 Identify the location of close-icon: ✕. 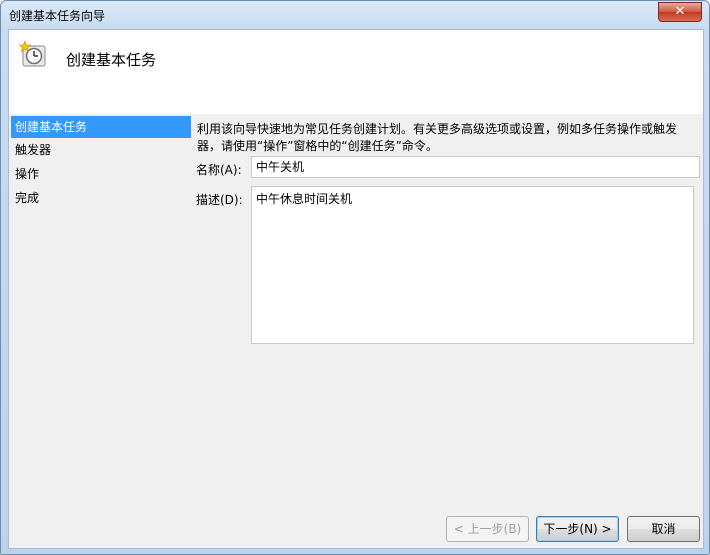
(680, 11).